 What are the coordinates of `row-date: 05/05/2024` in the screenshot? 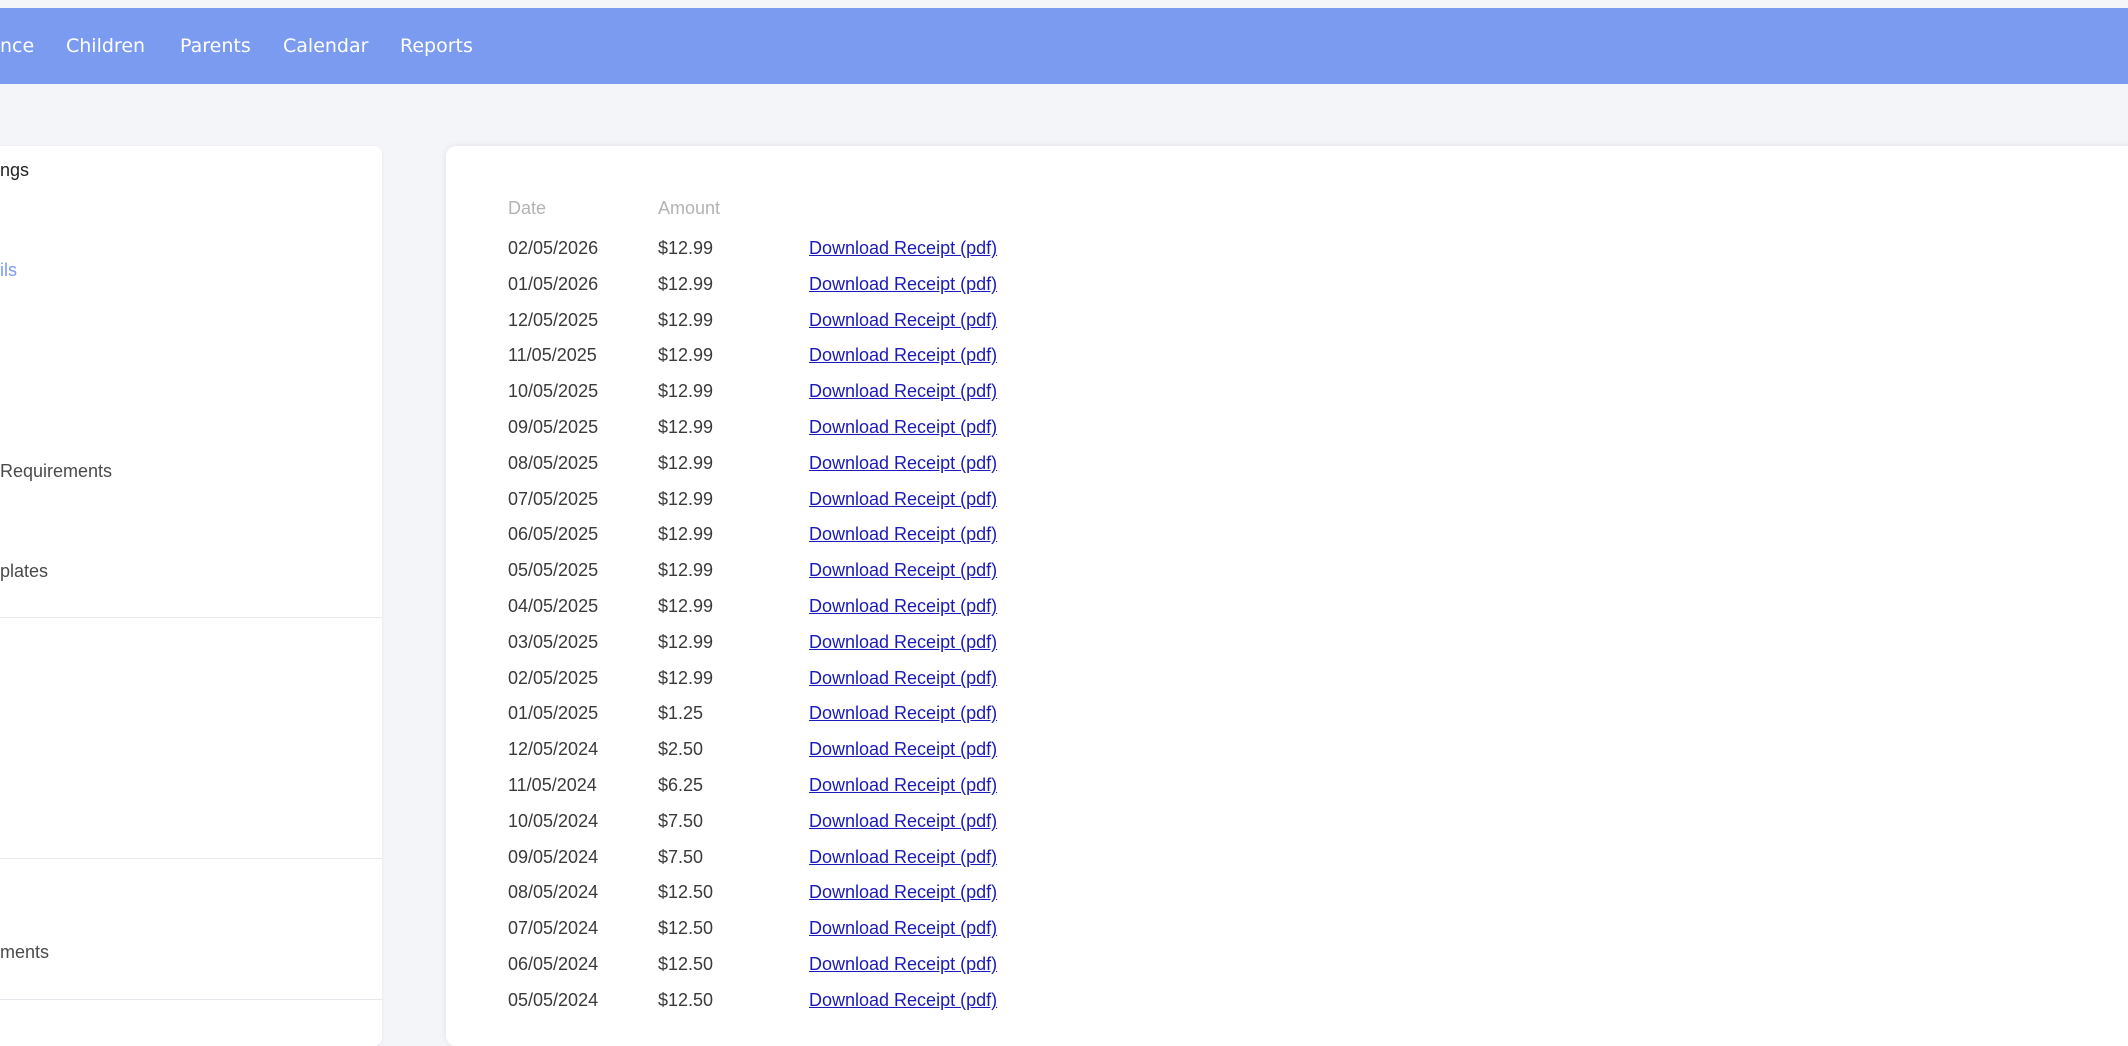 It's located at (553, 1000).